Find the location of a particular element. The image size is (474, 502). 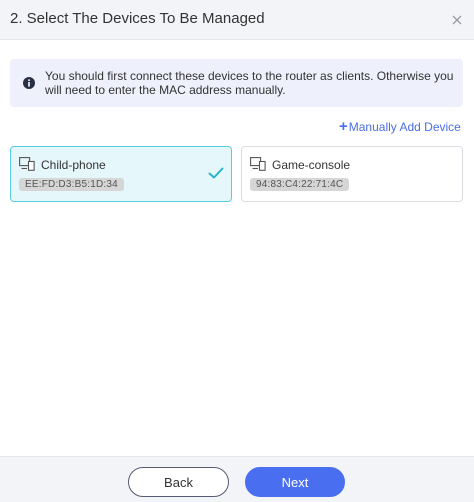

checkmark-icon is located at coordinates (216, 173).